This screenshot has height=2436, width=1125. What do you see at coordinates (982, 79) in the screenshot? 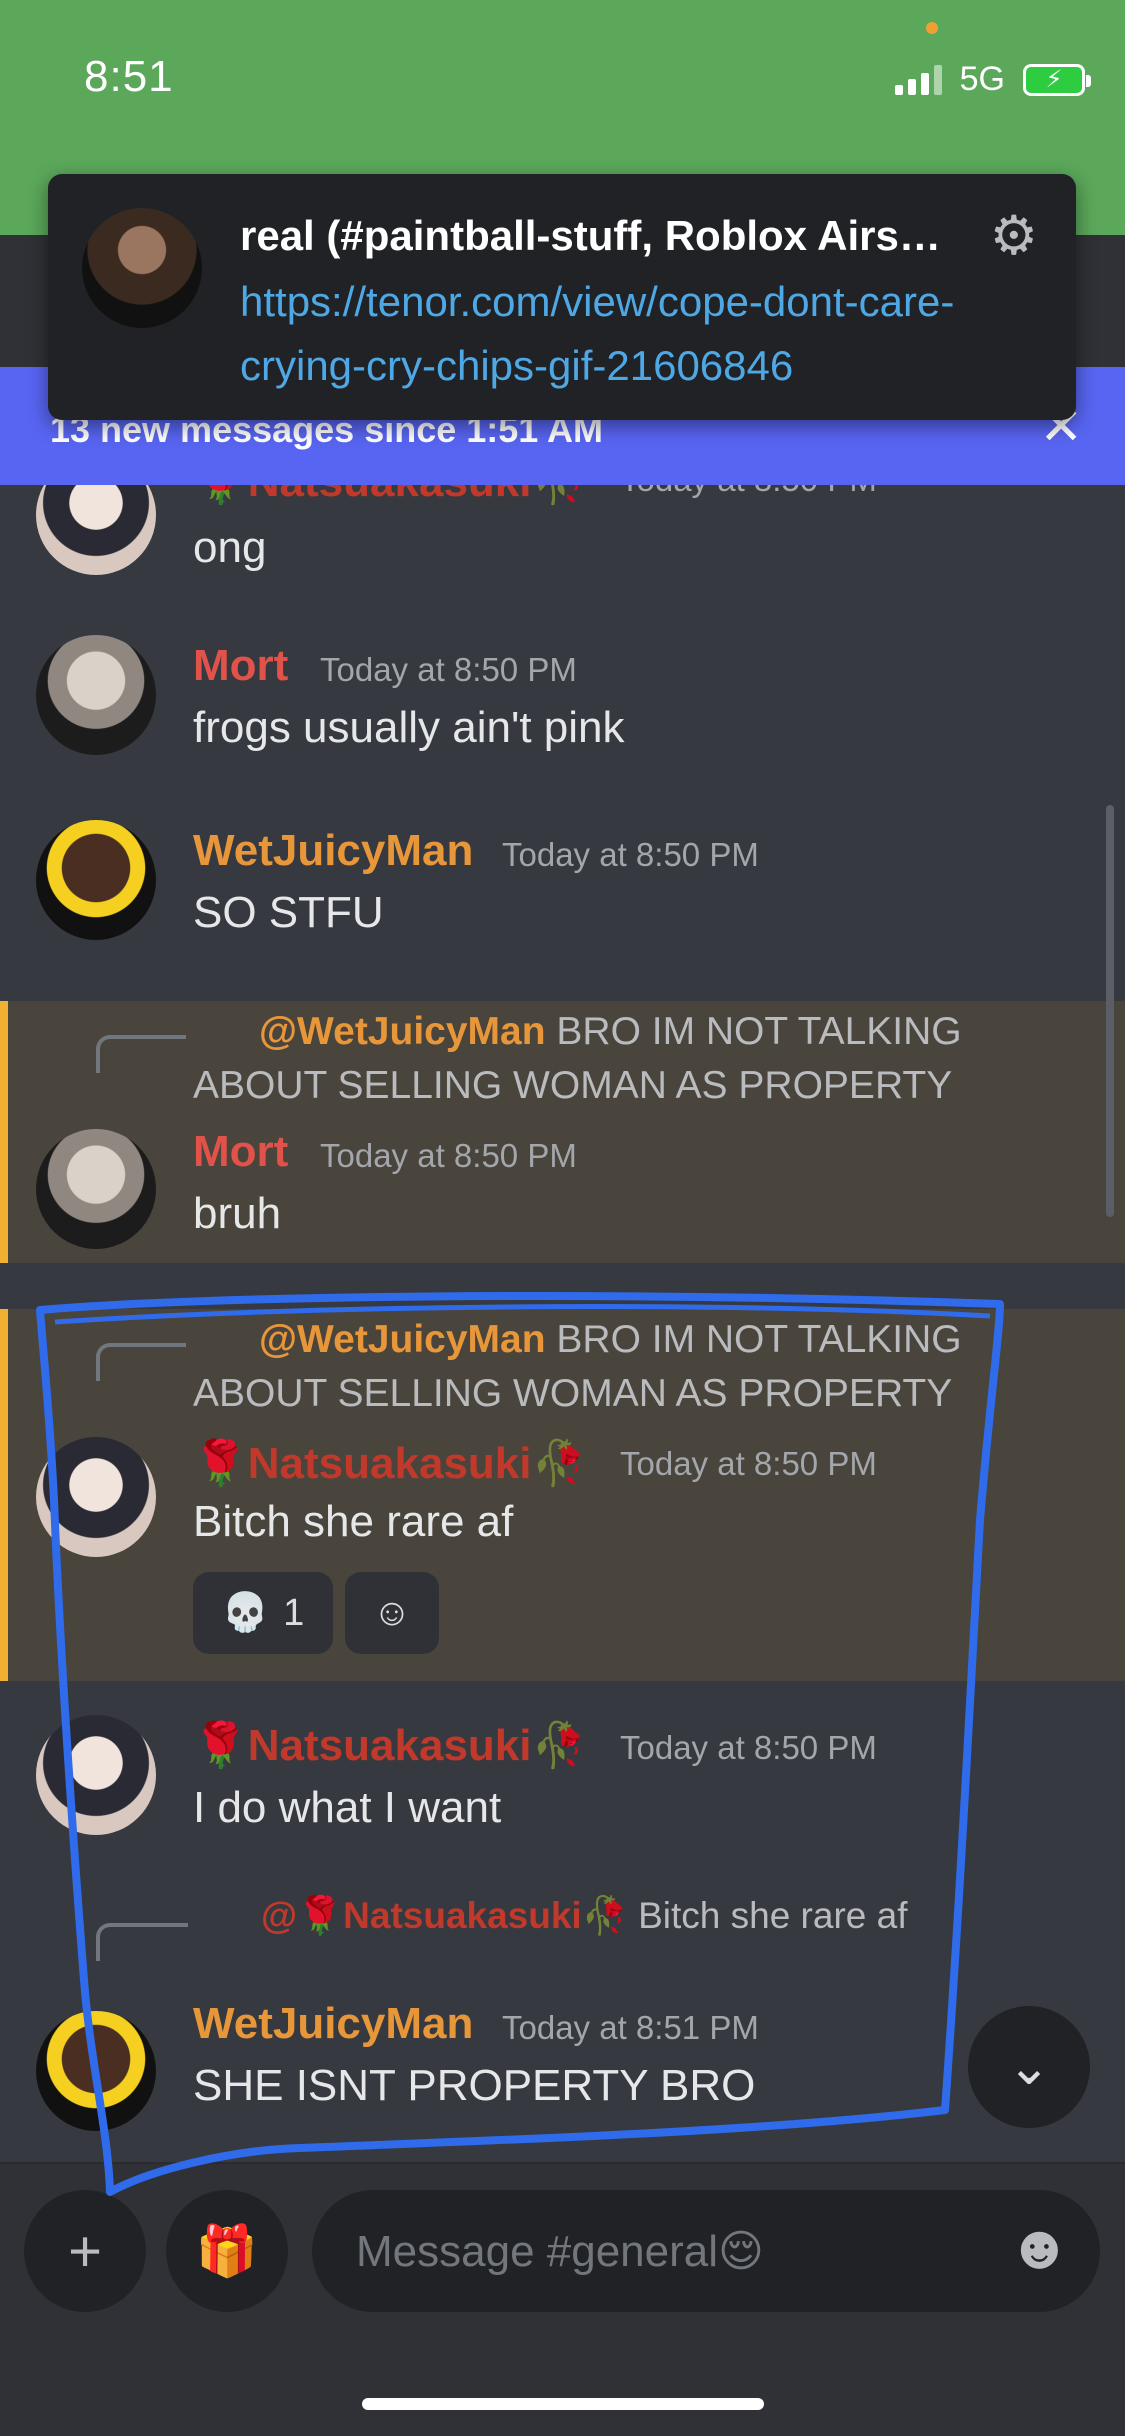
I see `network-label: 5G` at bounding box center [982, 79].